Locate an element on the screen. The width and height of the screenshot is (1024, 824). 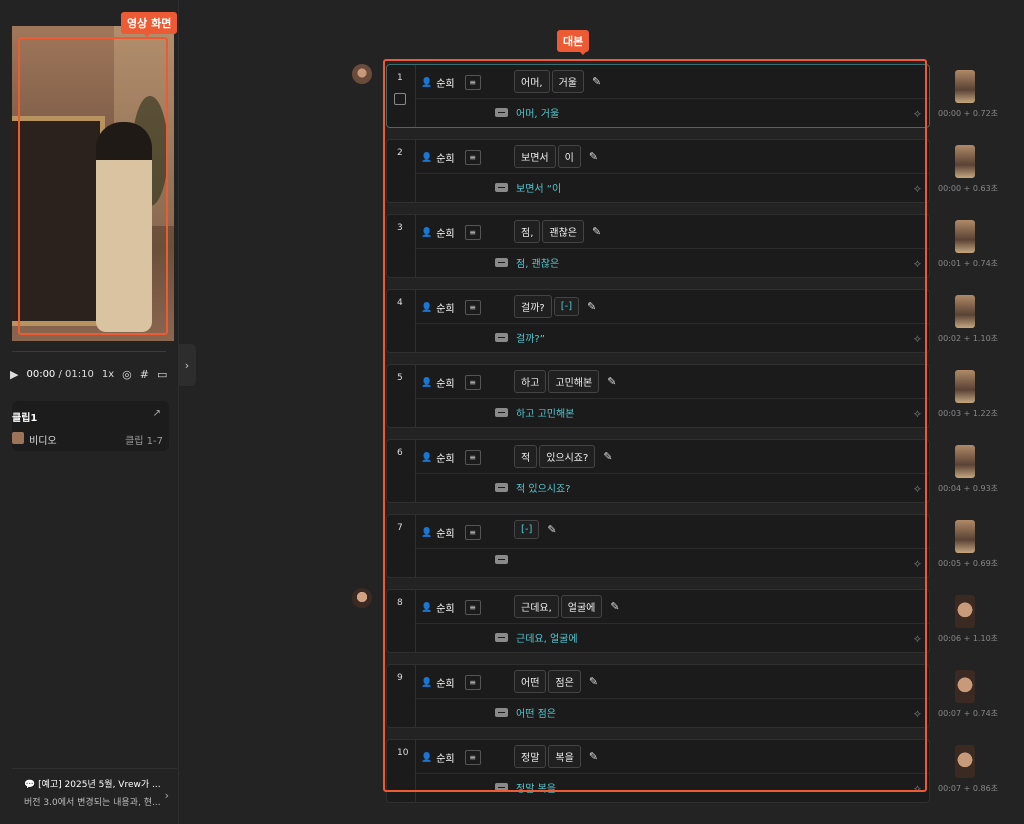
video-callout: 영상 화면 is located at coordinates (149, 24).